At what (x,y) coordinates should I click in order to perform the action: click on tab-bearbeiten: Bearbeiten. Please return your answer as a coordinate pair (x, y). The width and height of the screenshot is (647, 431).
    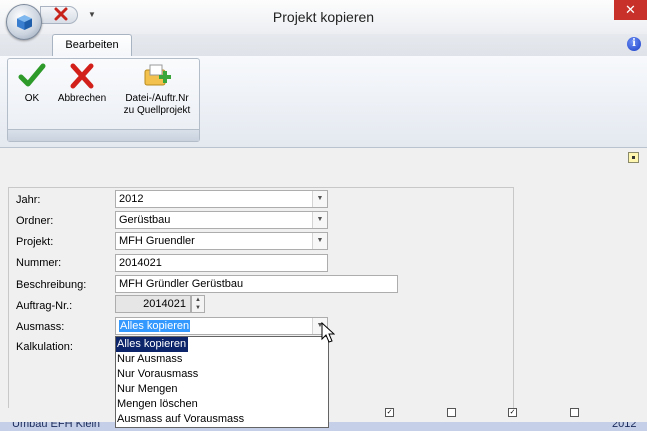
    Looking at the image, I should click on (92, 45).